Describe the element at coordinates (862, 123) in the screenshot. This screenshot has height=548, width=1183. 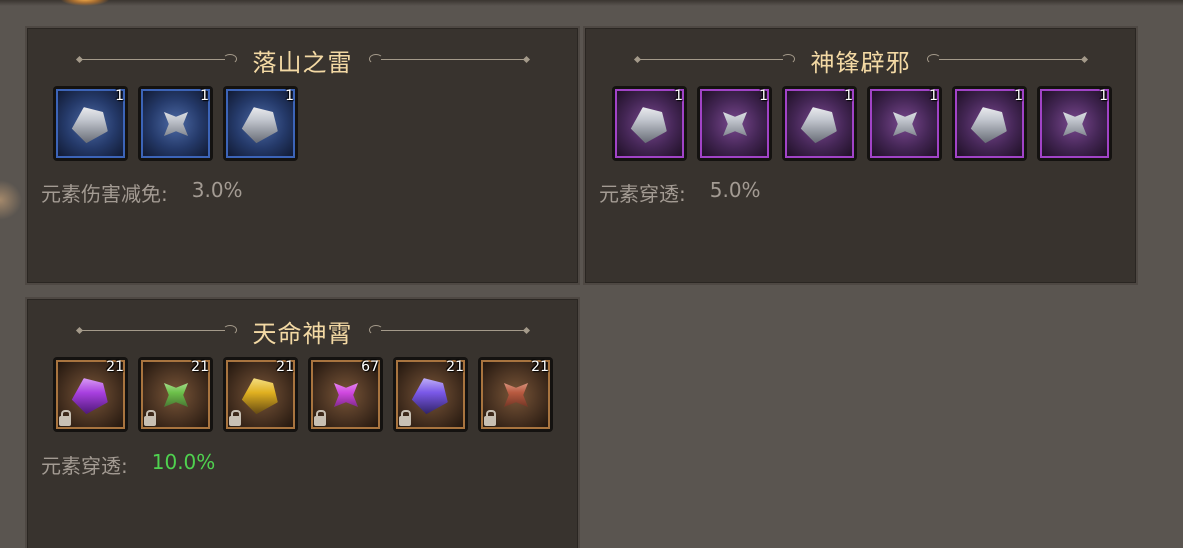
I see `set-item-list: 1 1 1 1 1 1` at that location.